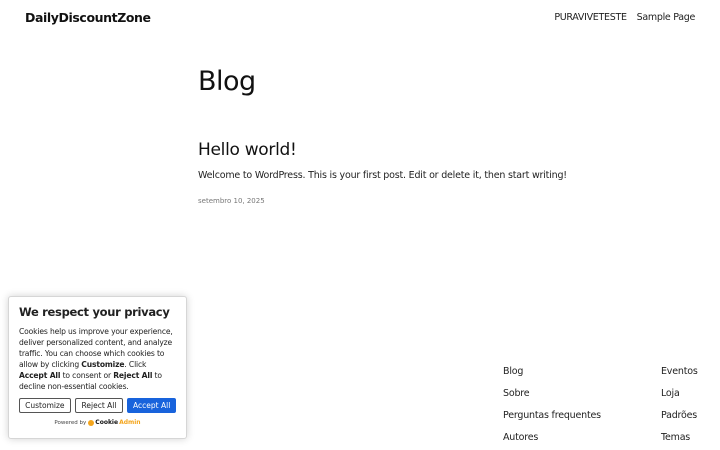 This screenshot has height=450, width=720. I want to click on cookie-banner-title: We respect your privacy, so click(94, 312).